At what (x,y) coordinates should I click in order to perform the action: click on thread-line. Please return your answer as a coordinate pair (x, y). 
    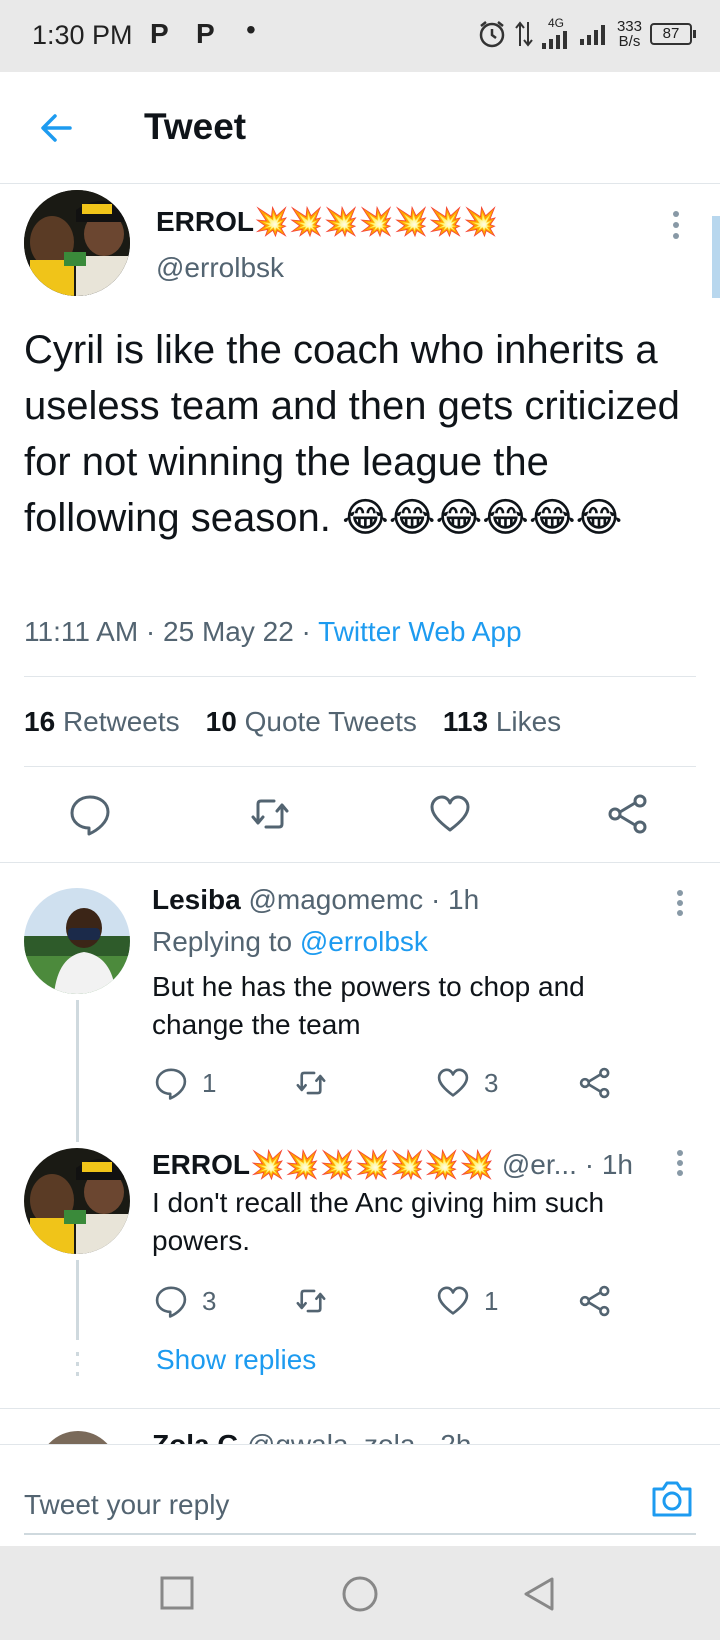
    Looking at the image, I should click on (77, 1300).